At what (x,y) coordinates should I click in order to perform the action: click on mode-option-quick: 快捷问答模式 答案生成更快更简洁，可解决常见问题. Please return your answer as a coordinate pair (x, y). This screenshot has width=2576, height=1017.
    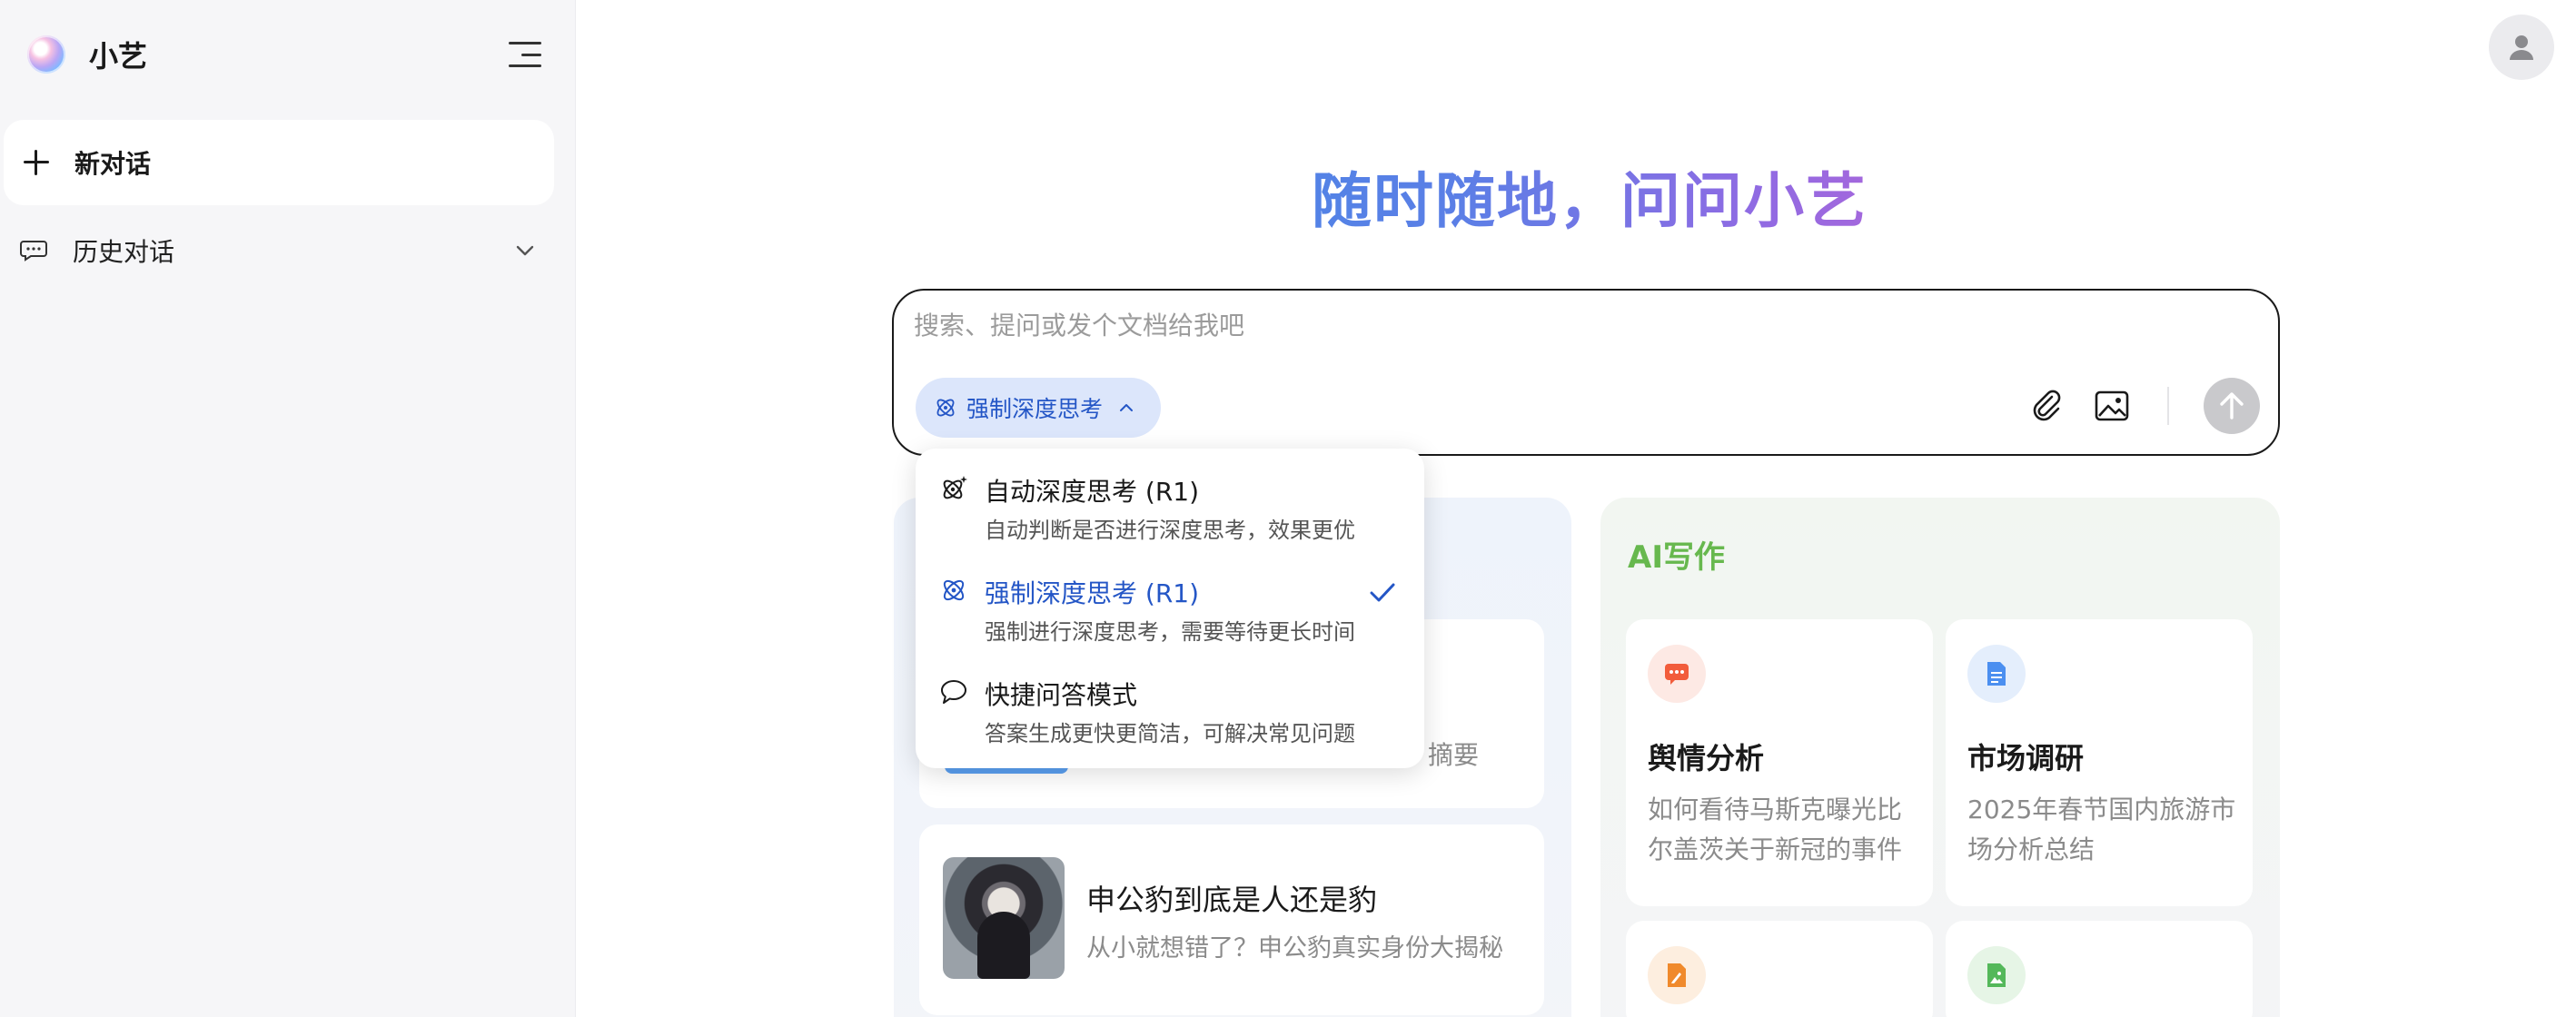
    Looking at the image, I should click on (1170, 703).